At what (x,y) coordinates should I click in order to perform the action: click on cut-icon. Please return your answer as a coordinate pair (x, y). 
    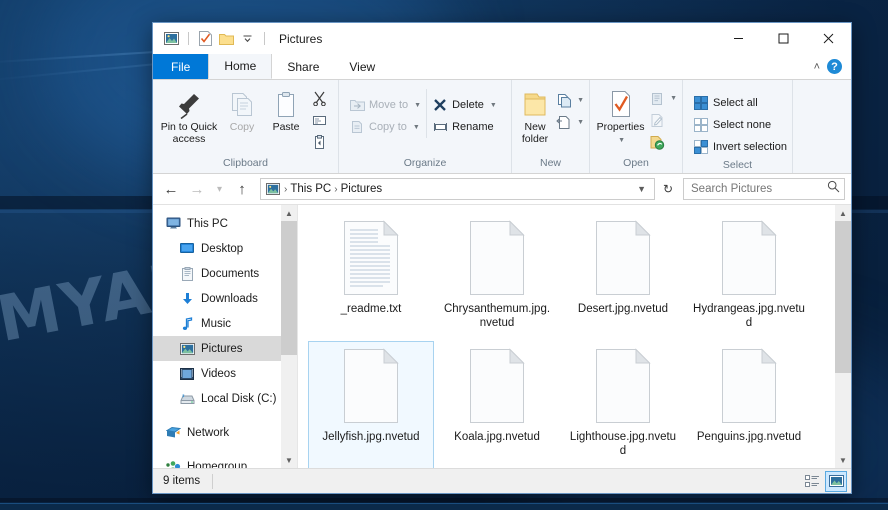
    Looking at the image, I should click on (319, 98).